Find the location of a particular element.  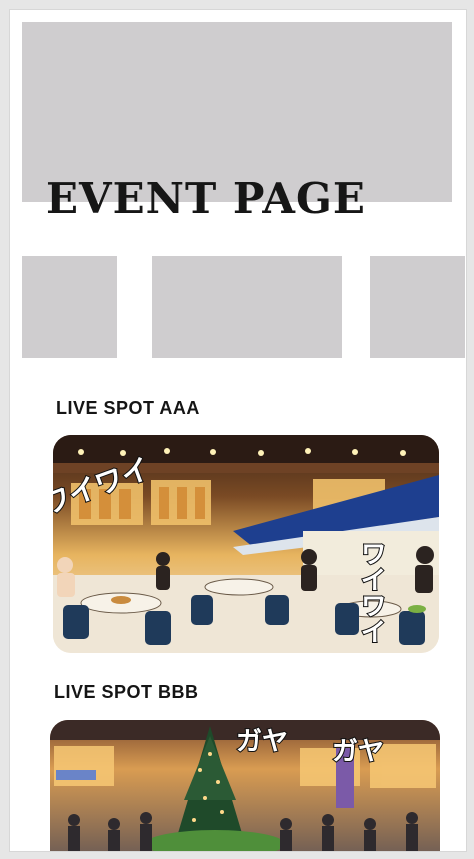

mall-atrium-illustration: ガヤ ガヤ is located at coordinates (245, 785).